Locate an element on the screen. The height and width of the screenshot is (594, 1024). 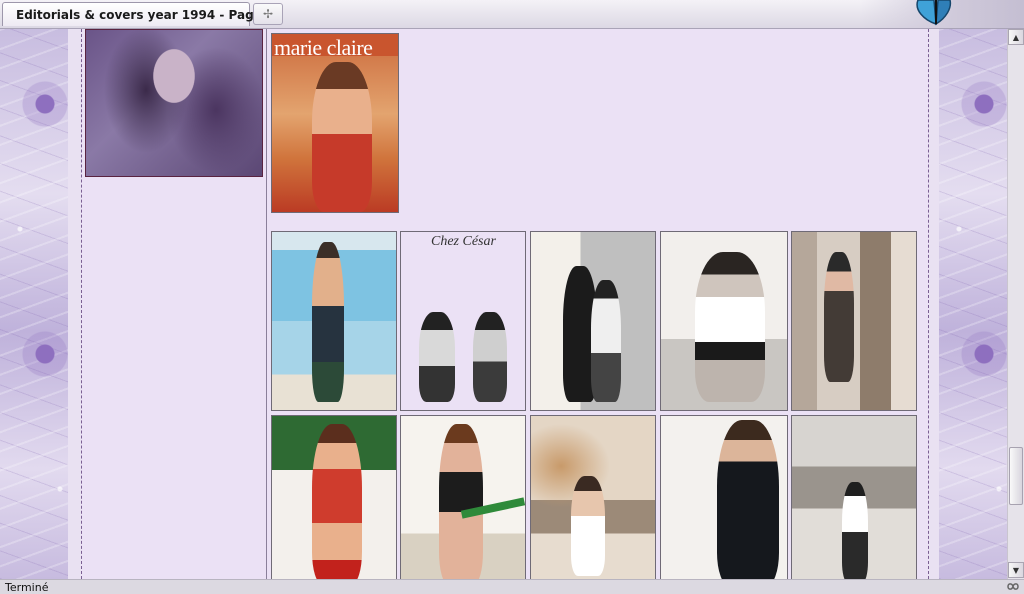
chevron-up-icon: ▲ is located at coordinates (1016, 37).